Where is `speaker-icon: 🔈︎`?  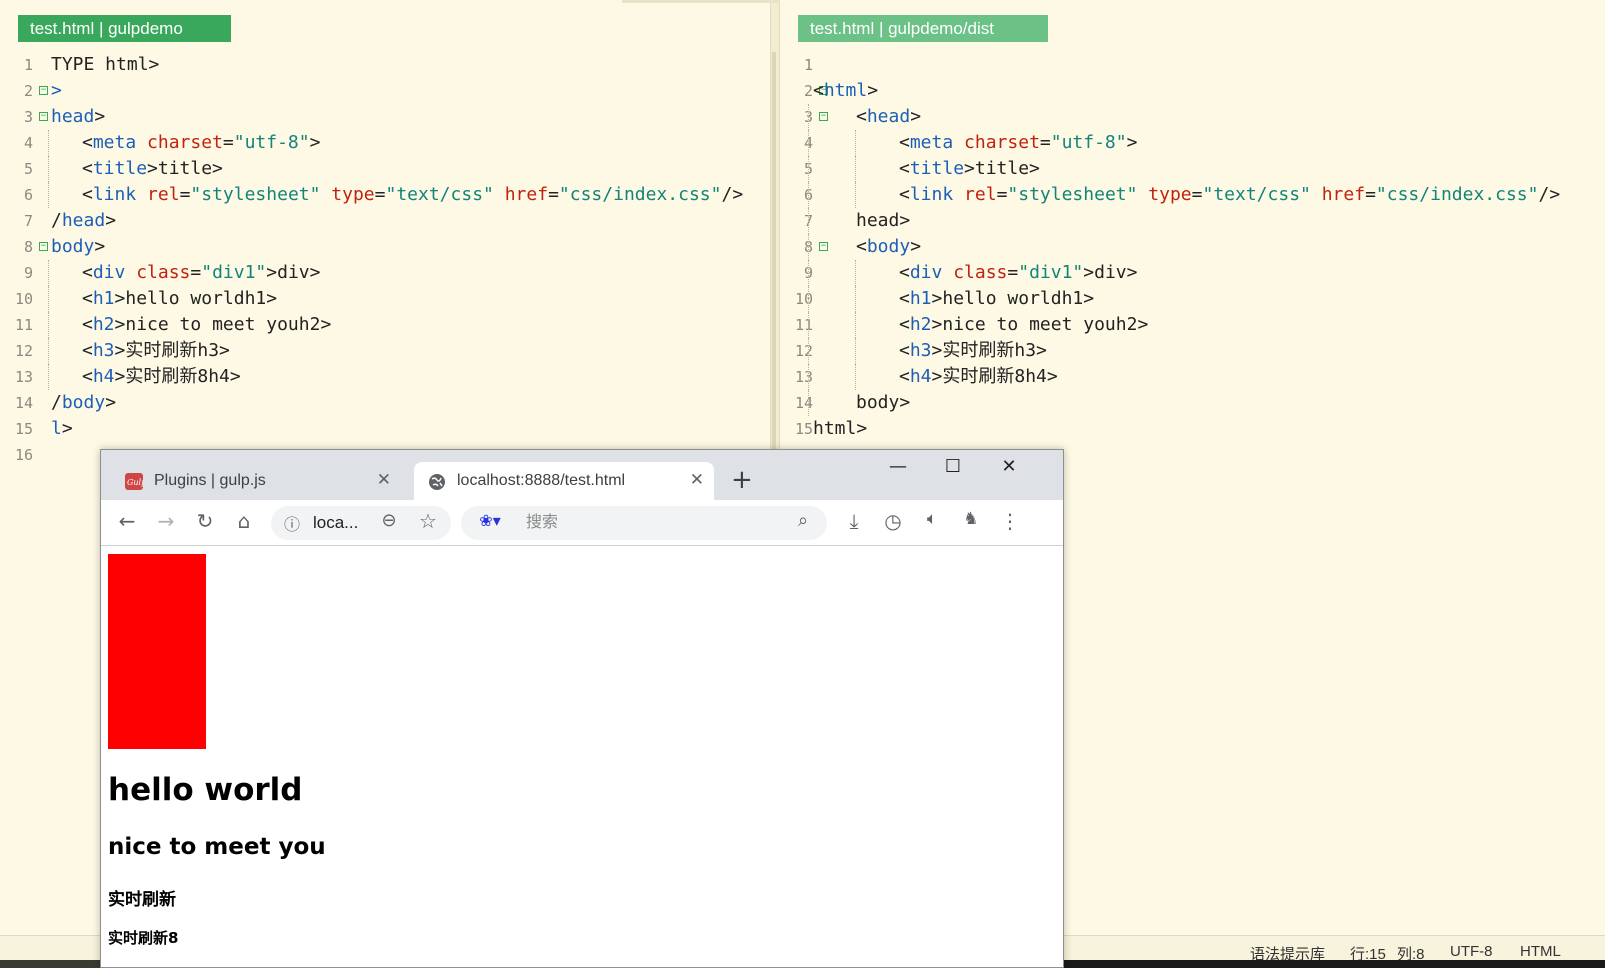 speaker-icon: 🔈︎ is located at coordinates (932, 519).